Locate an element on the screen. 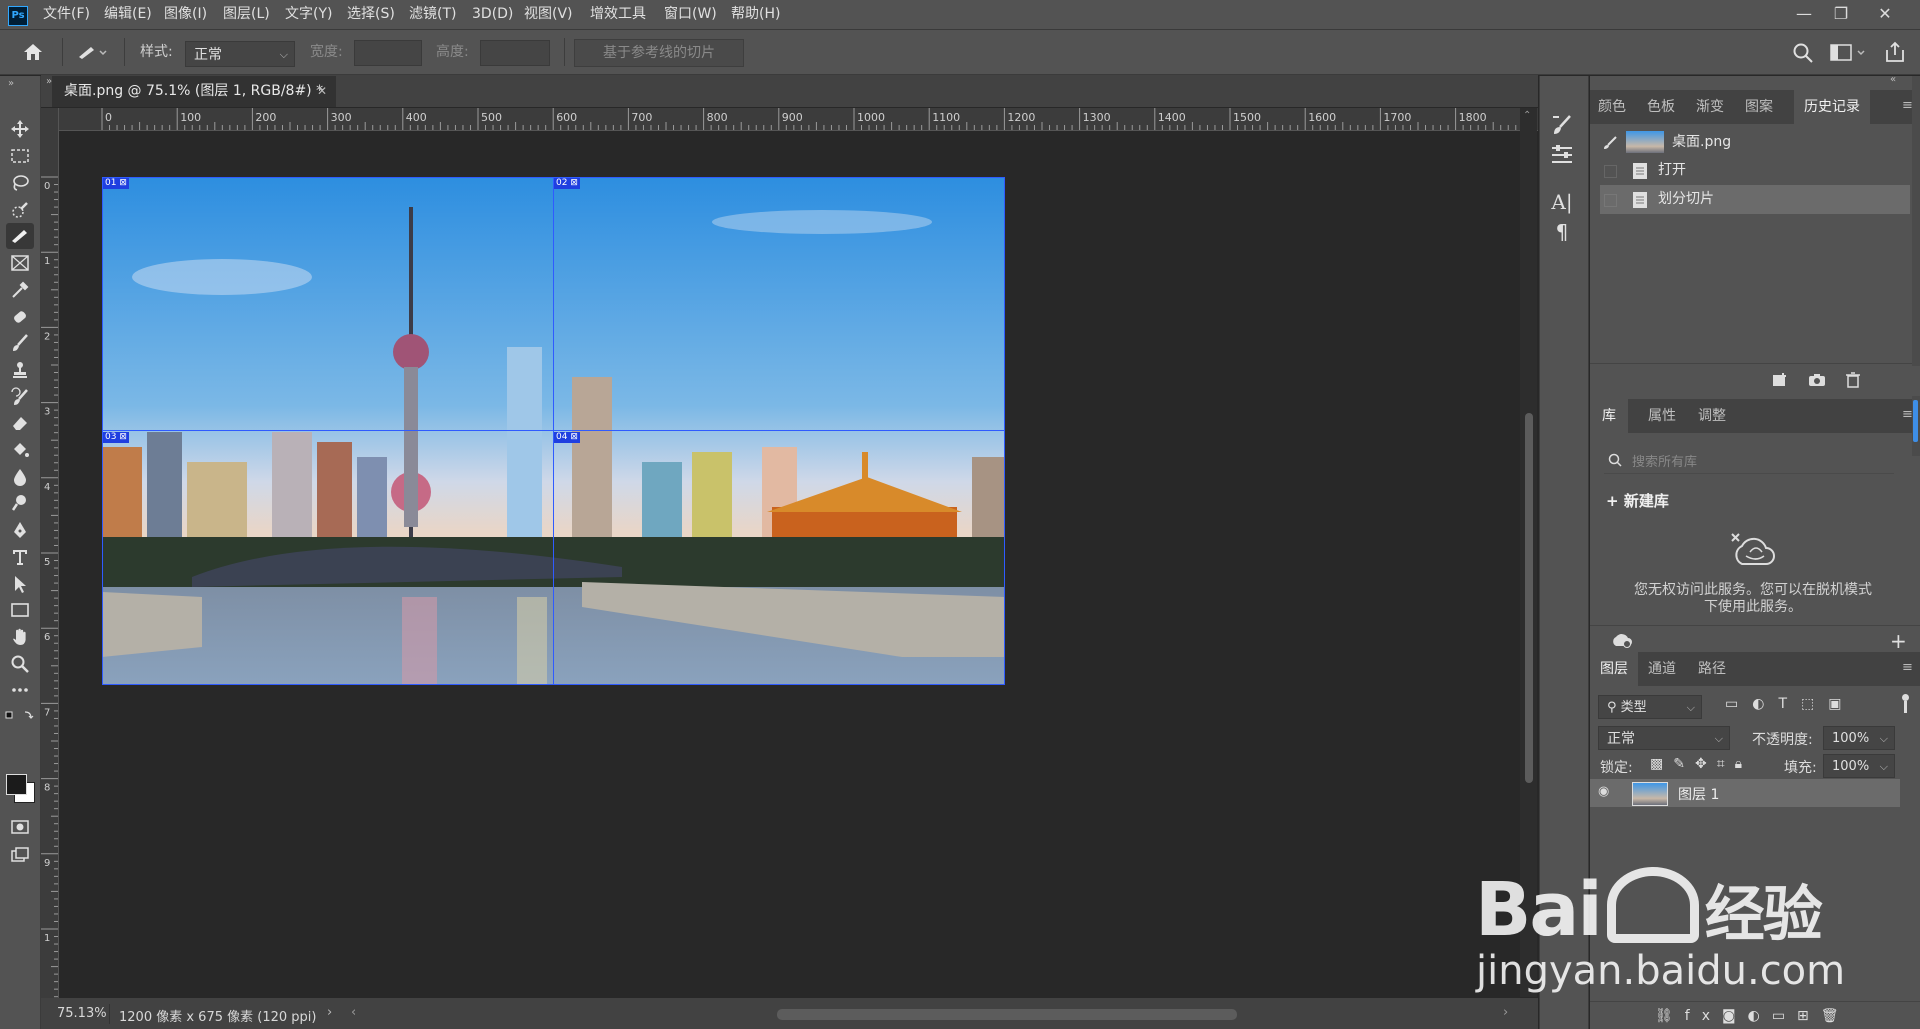 The image size is (1920, 1029). foreground-color-swatch is located at coordinates (16, 784).